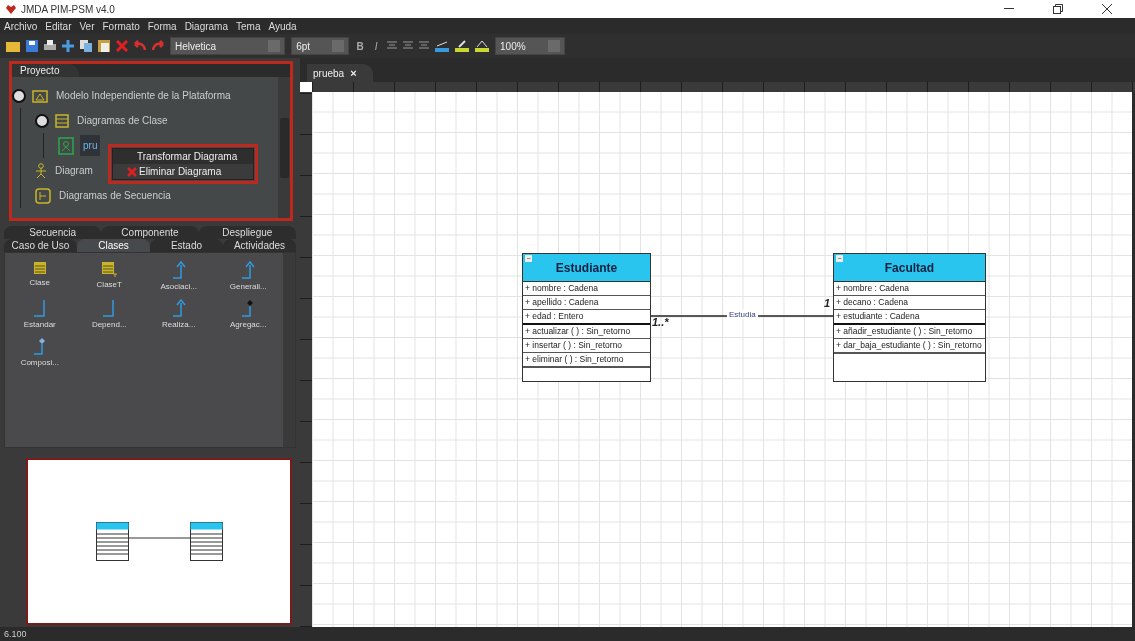  I want to click on palette-tab: Caso de Uso, so click(40, 245).